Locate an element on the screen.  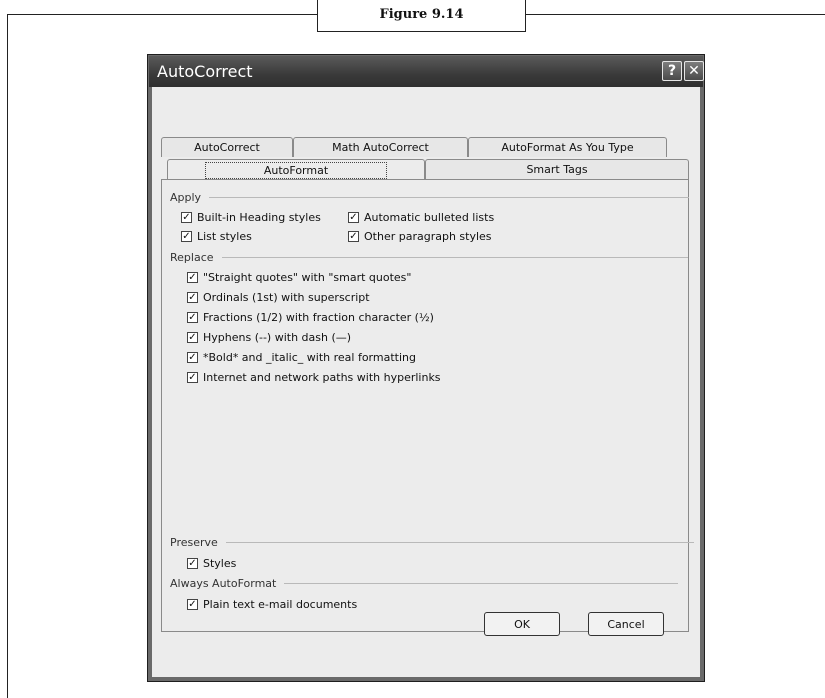
figure-caption: Figure 9.14 is located at coordinates (421, 16).